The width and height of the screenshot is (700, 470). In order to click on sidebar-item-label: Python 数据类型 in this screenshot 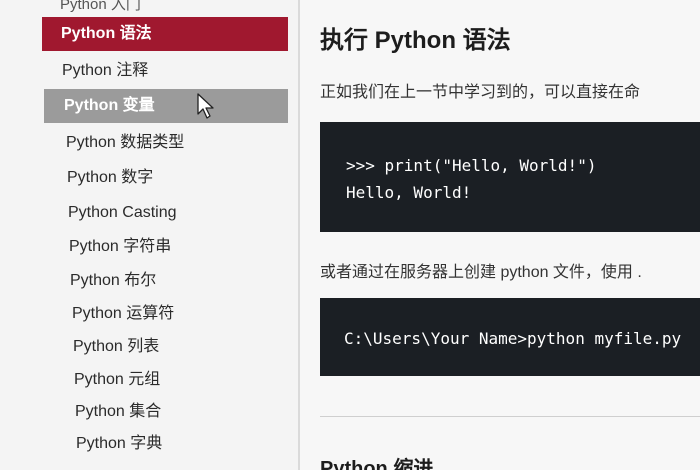, I will do `click(125, 142)`.